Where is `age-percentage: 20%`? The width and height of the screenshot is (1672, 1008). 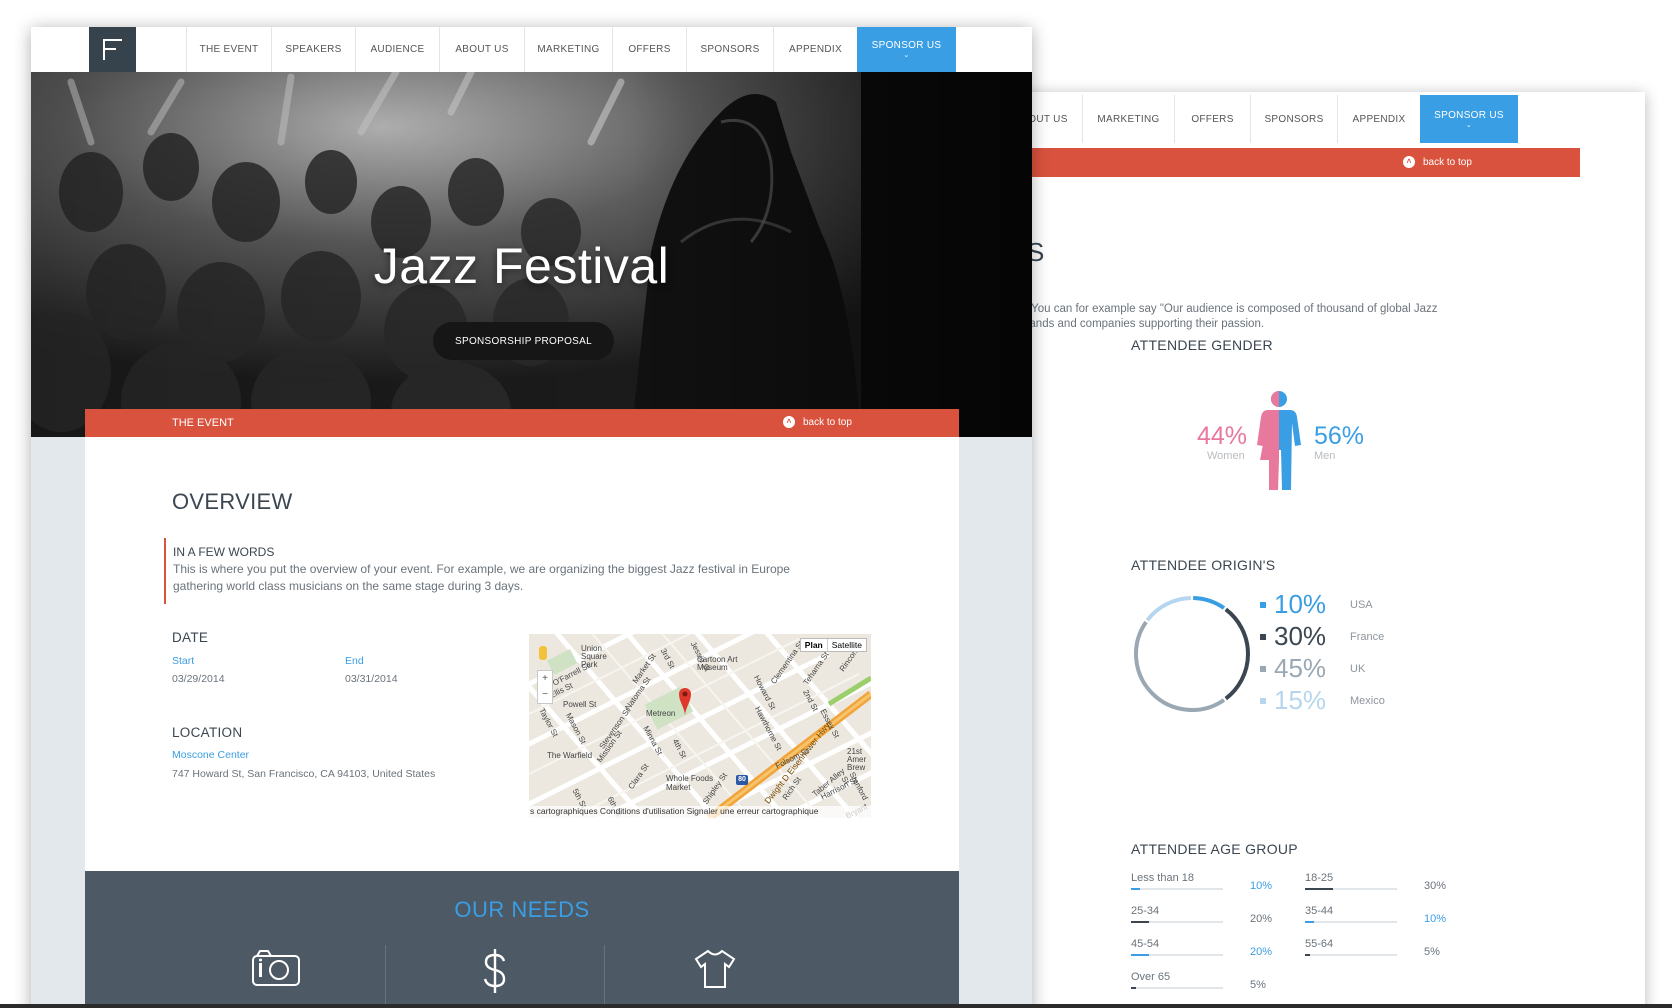 age-percentage: 20% is located at coordinates (1261, 952).